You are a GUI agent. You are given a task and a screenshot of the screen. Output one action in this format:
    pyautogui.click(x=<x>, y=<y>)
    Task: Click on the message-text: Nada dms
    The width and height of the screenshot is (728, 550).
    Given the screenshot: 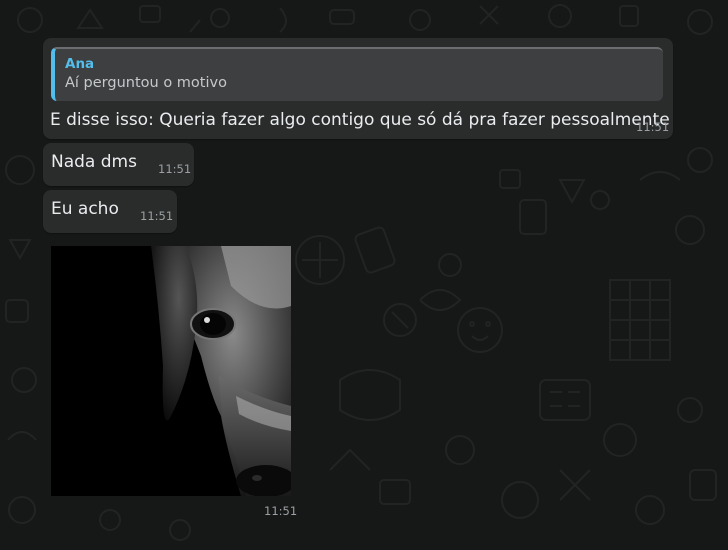 What is the action you would take?
    pyautogui.click(x=94, y=162)
    